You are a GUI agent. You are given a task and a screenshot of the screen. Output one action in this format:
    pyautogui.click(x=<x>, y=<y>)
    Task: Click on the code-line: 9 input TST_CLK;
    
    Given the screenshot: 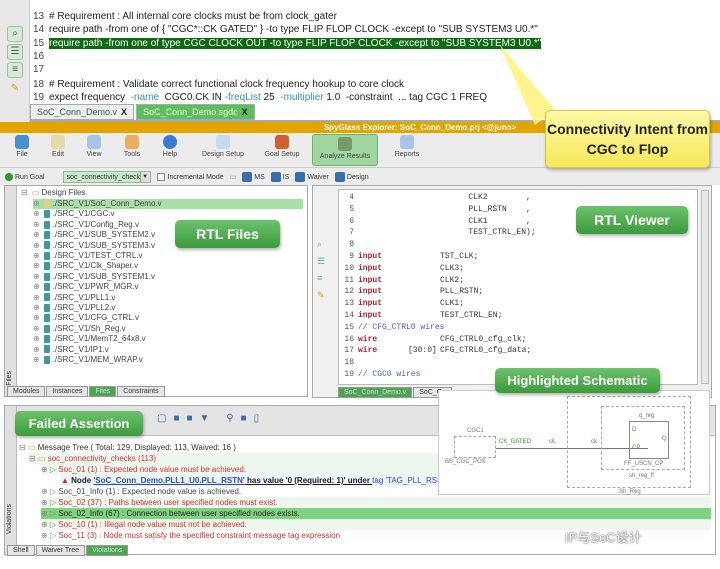 What is the action you would take?
    pyautogui.click(x=414, y=256)
    